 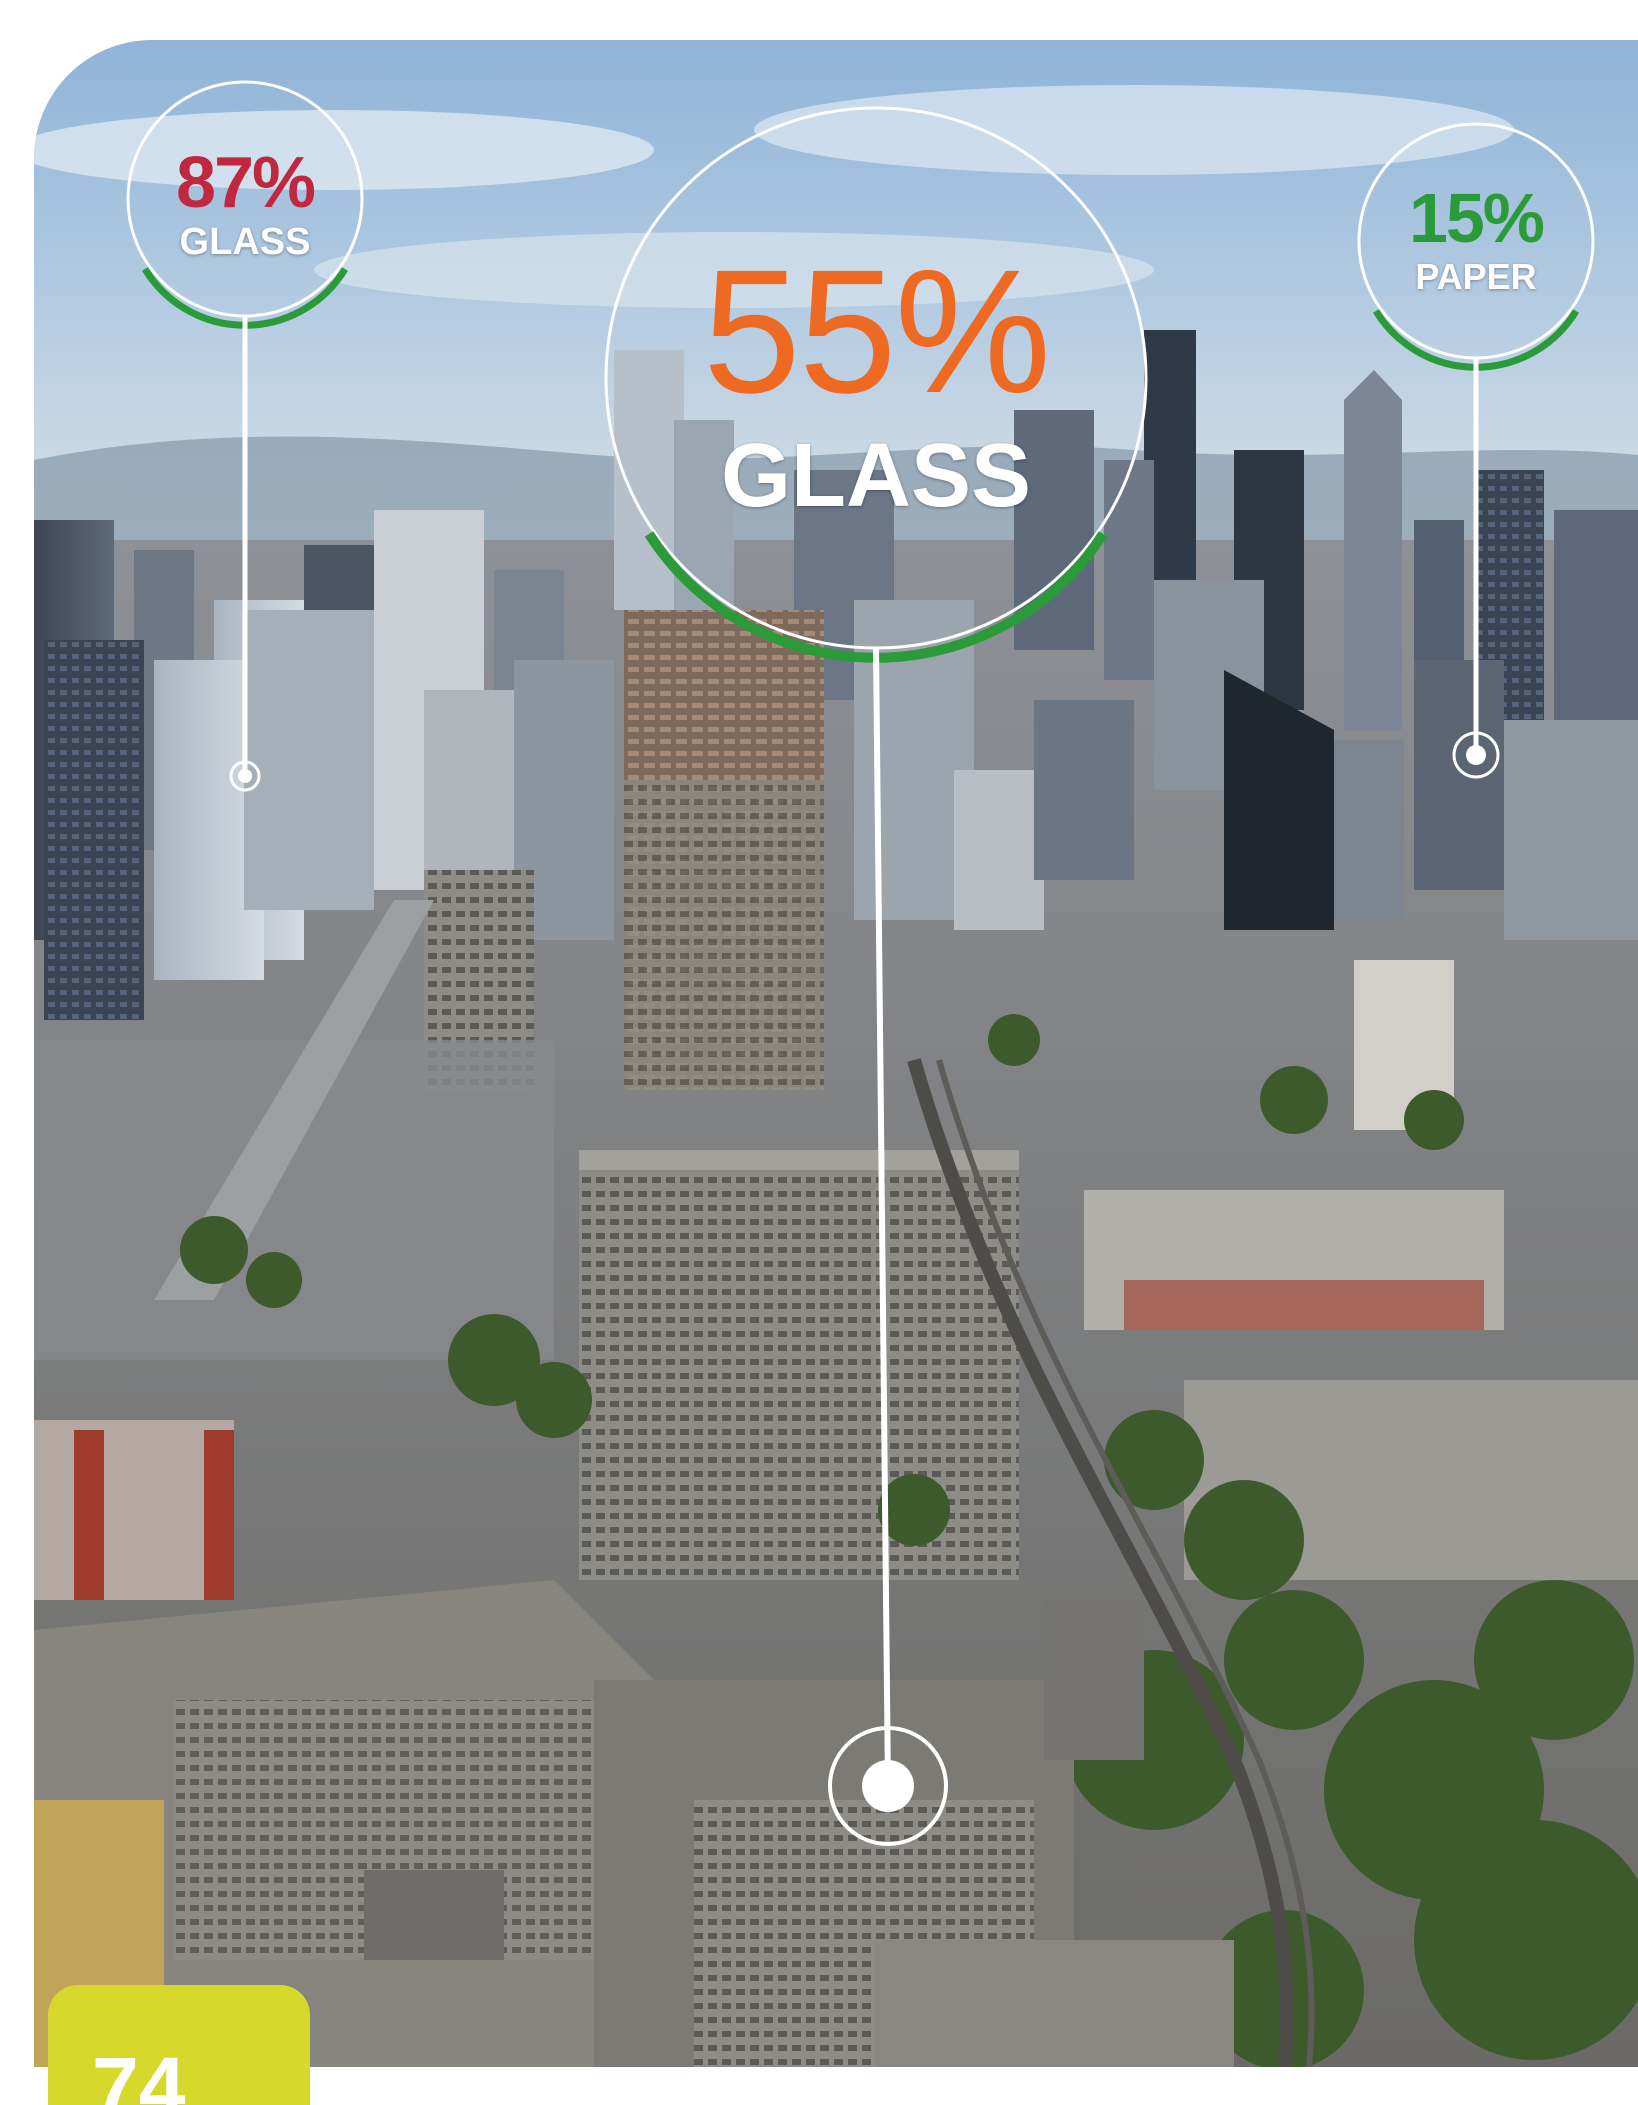 I want to click on callout-right: 15% PAPER, so click(x=1476, y=450).